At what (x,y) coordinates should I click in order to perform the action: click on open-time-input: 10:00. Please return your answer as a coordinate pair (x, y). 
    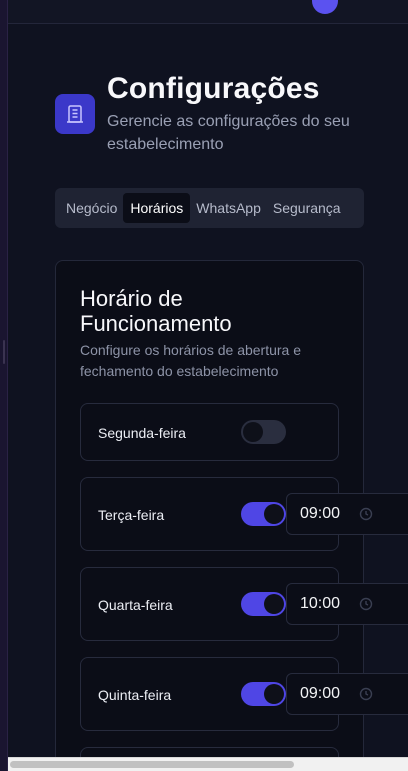
    Looking at the image, I should click on (347, 604).